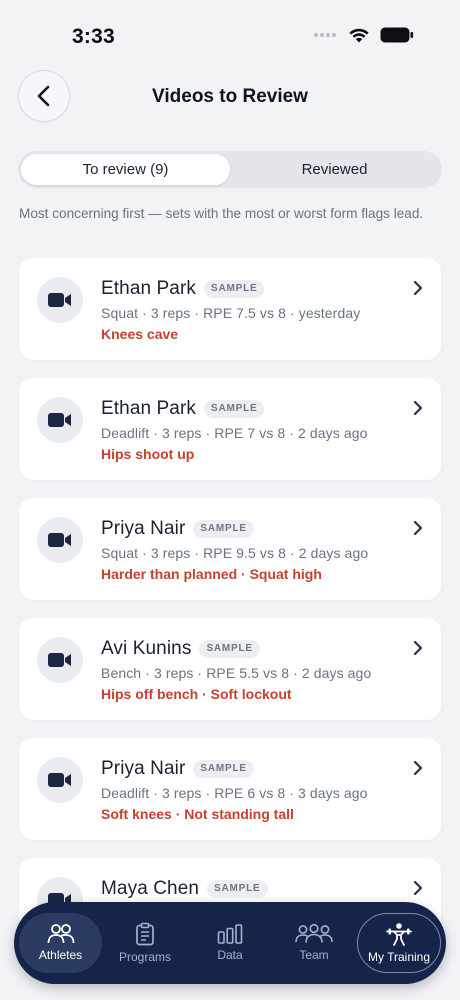 The image size is (460, 1000). I want to click on header: Videos to Review, so click(230, 97).